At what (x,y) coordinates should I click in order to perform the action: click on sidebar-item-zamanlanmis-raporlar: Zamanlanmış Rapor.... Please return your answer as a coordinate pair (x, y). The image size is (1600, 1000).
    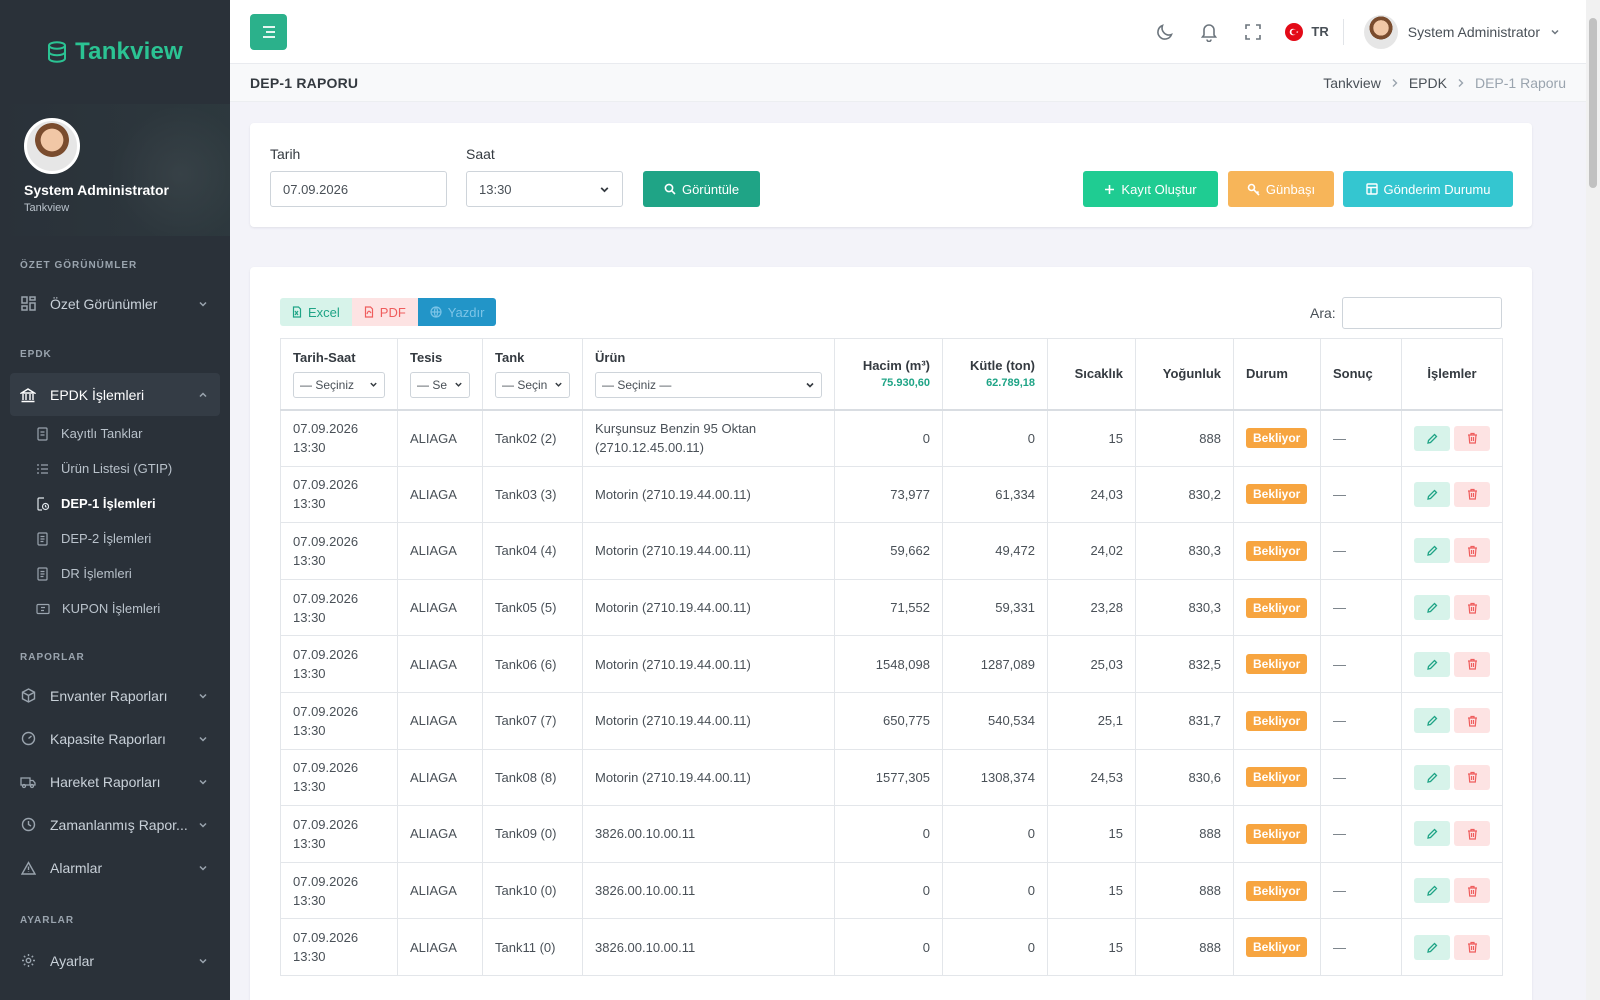
    Looking at the image, I should click on (115, 824).